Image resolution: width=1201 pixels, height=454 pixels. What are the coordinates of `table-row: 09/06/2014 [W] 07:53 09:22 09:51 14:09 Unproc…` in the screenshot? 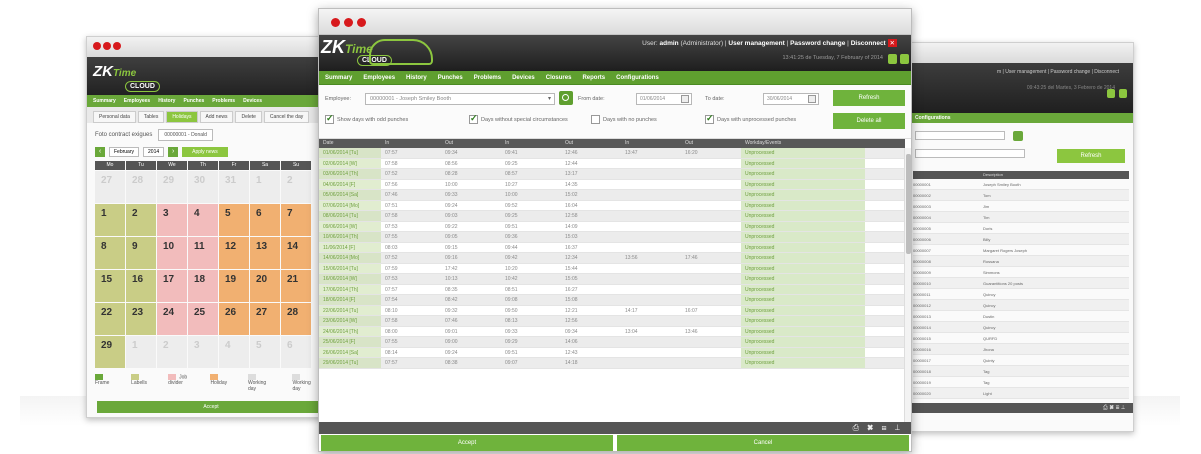 It's located at (612, 226).